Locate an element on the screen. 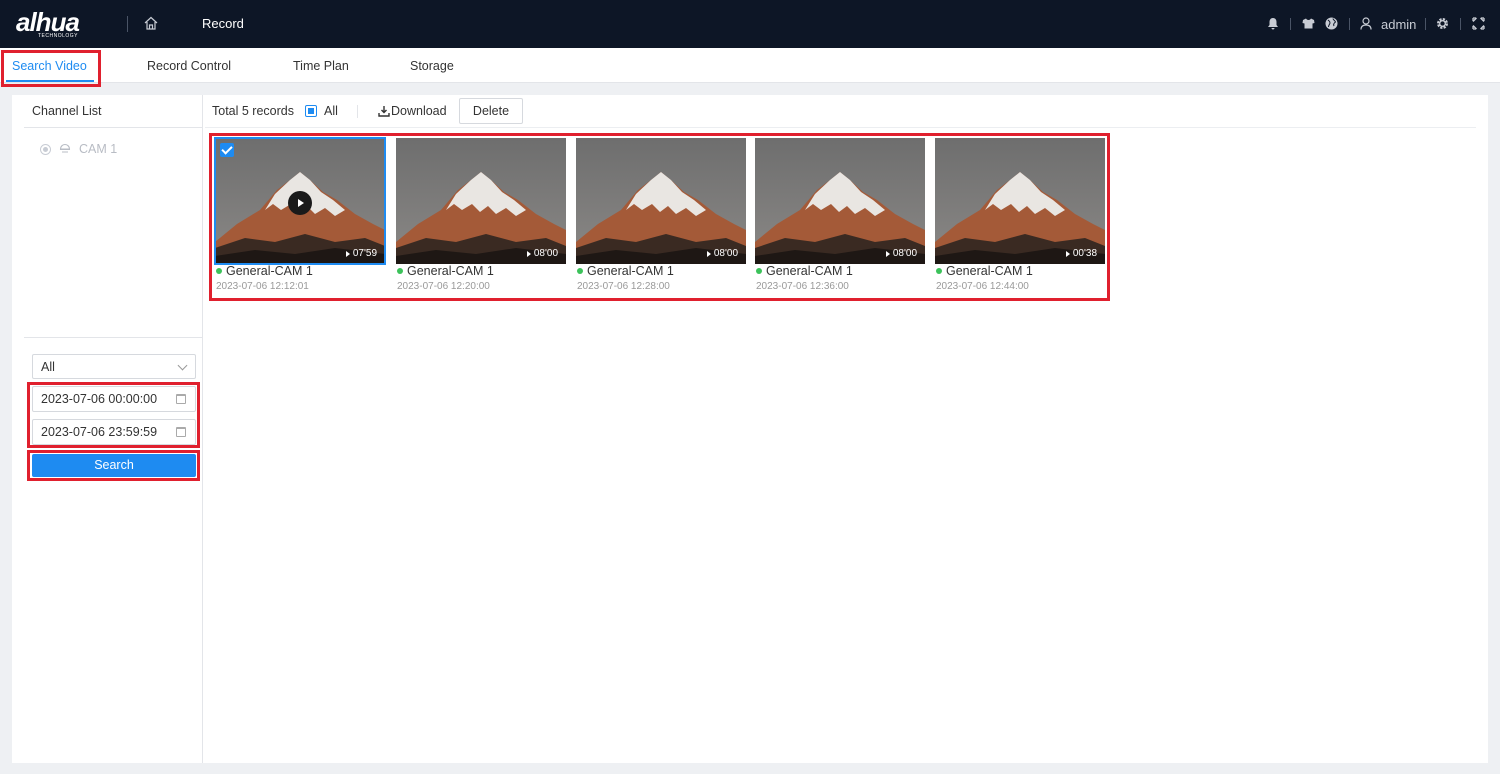 The width and height of the screenshot is (1500, 774). record-card: 08'00 General-CAM 1 2023-07-06 12:28:00 is located at coordinates (661, 216).